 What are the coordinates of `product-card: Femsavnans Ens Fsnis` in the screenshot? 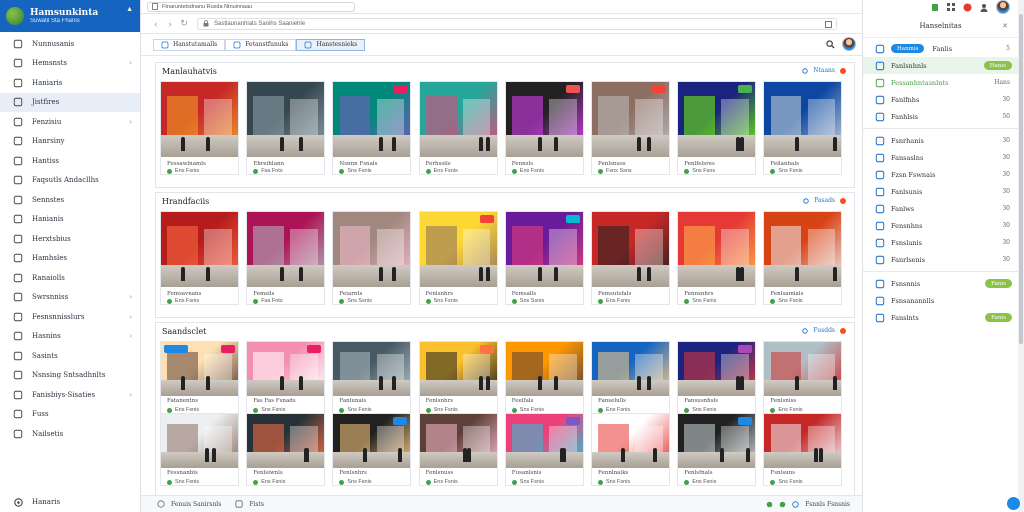 It's located at (199, 258).